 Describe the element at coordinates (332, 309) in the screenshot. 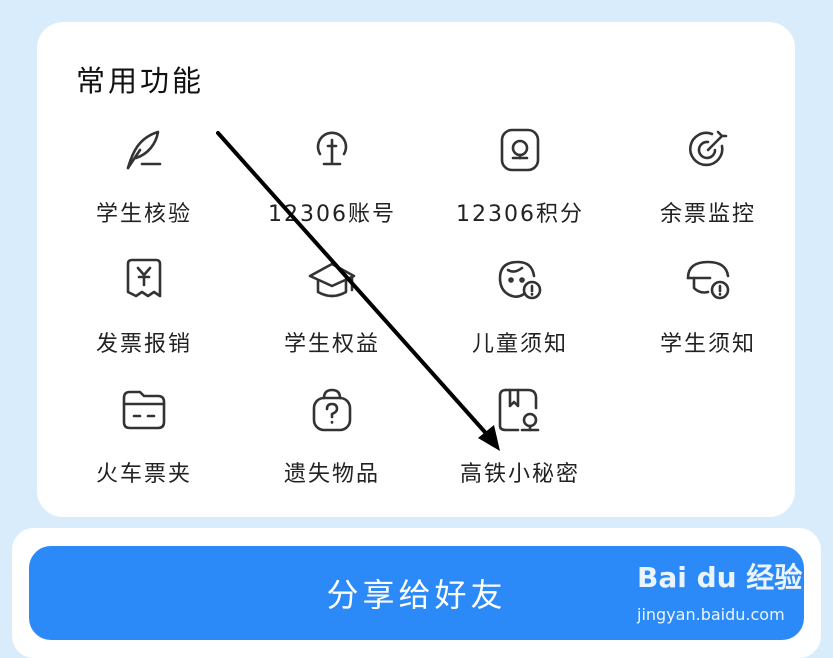

I see `function-item-student-benefits: 学生权益` at that location.